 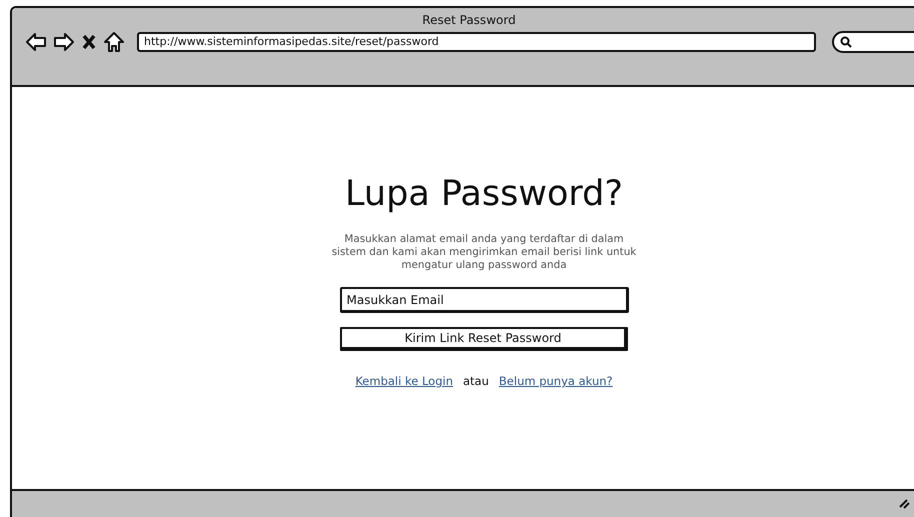 I want to click on back-icon, so click(x=36, y=42).